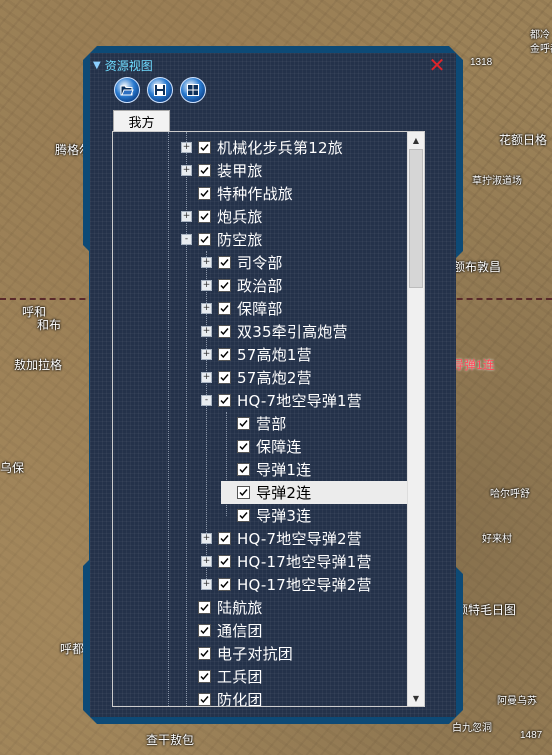 The width and height of the screenshot is (552, 755). What do you see at coordinates (240, 240) in the screenshot?
I see `tree-node-label: 防空旅` at bounding box center [240, 240].